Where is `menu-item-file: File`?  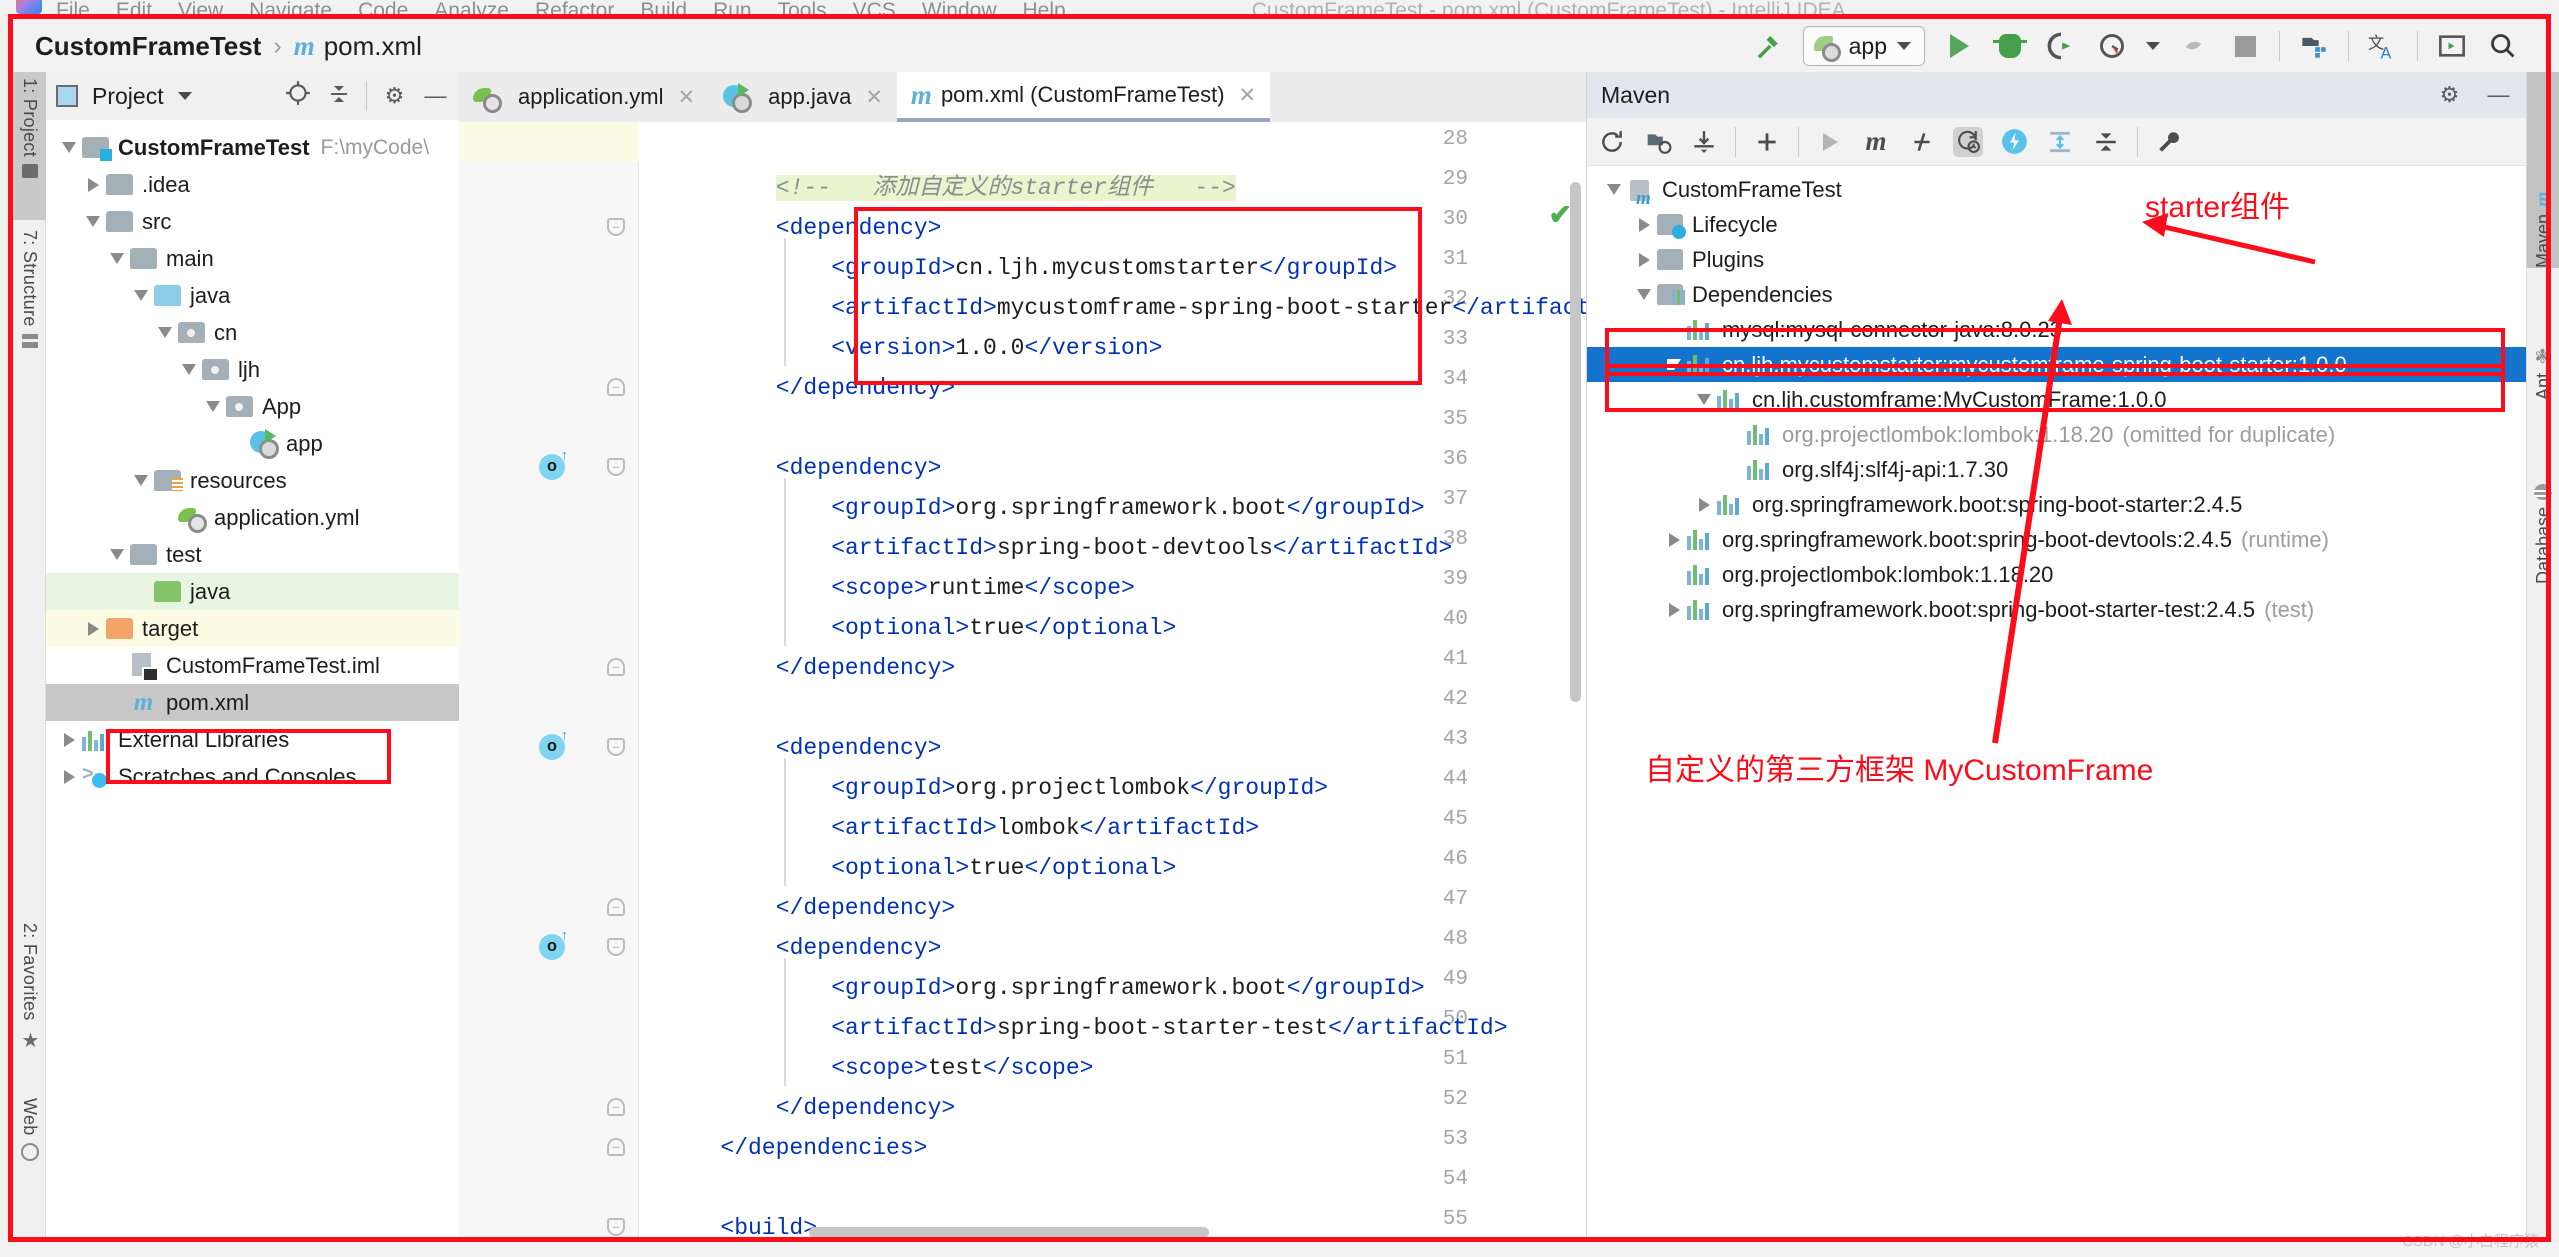
menu-item-file: File is located at coordinates (73, 7).